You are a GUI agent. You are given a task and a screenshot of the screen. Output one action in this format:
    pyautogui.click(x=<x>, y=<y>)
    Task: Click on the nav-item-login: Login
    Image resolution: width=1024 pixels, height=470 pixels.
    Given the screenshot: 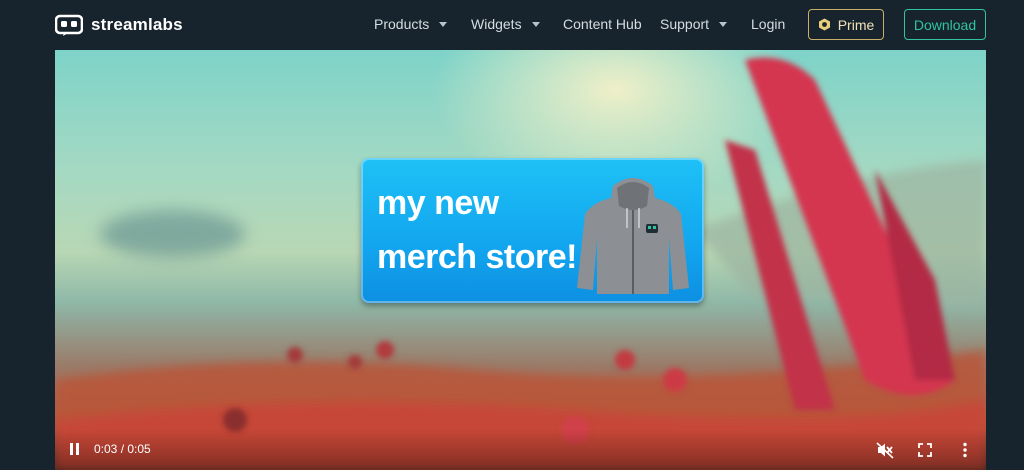 What is the action you would take?
    pyautogui.click(x=768, y=24)
    